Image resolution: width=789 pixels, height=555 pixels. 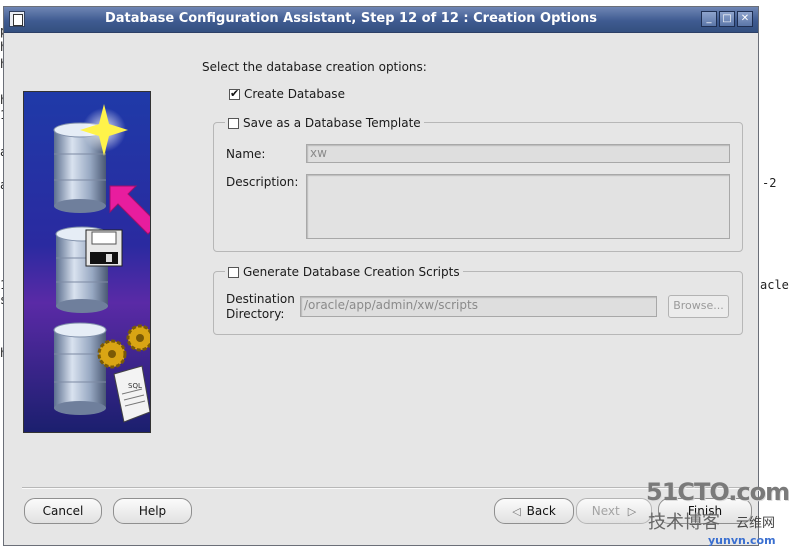 I want to click on instruction-text: Select the database creation options:, so click(x=314, y=67).